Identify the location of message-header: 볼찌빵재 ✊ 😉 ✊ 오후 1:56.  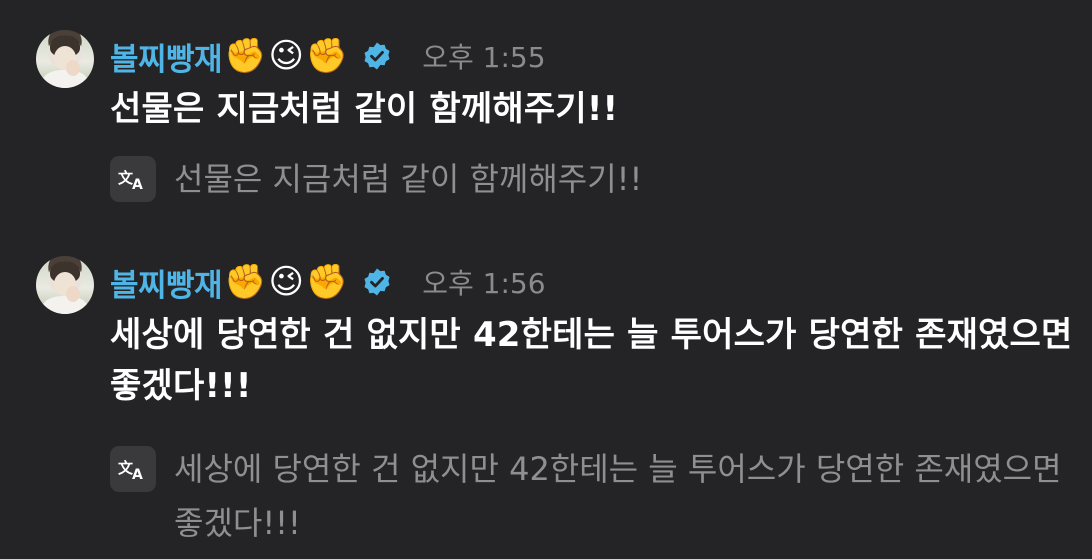
(328, 282).